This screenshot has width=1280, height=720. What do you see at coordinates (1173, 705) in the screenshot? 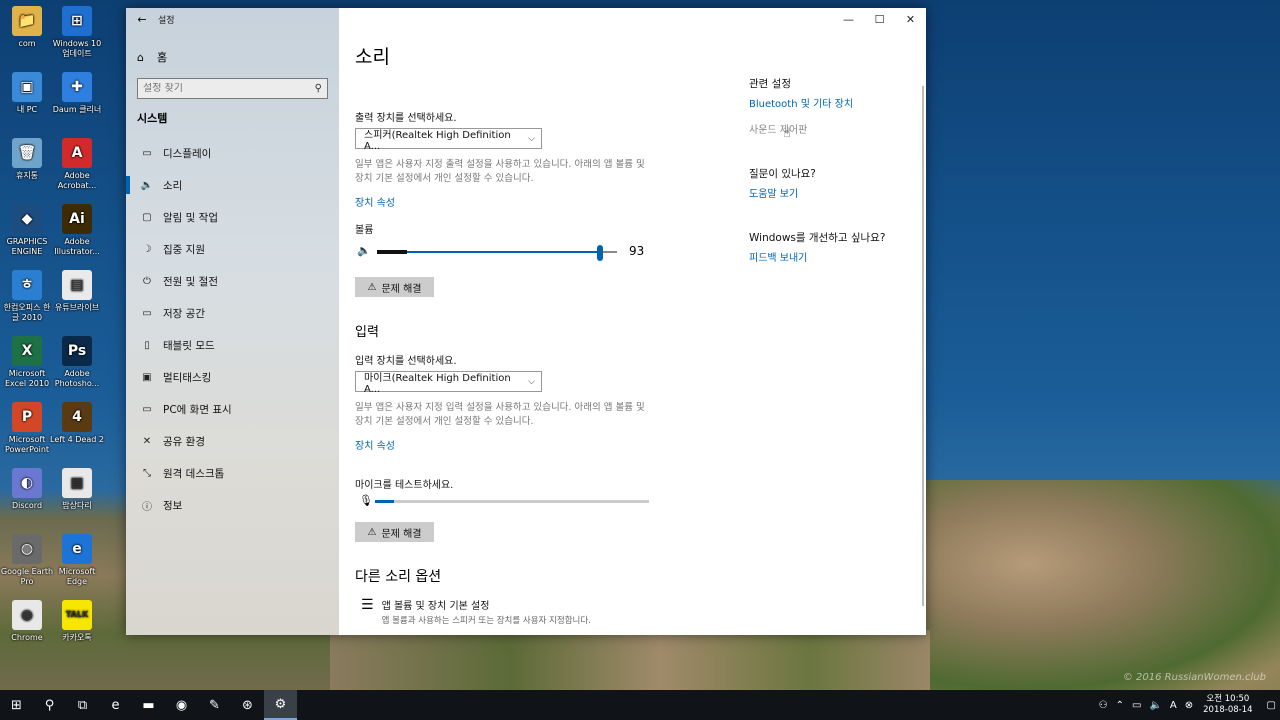
I see `language-icon: A` at bounding box center [1173, 705].